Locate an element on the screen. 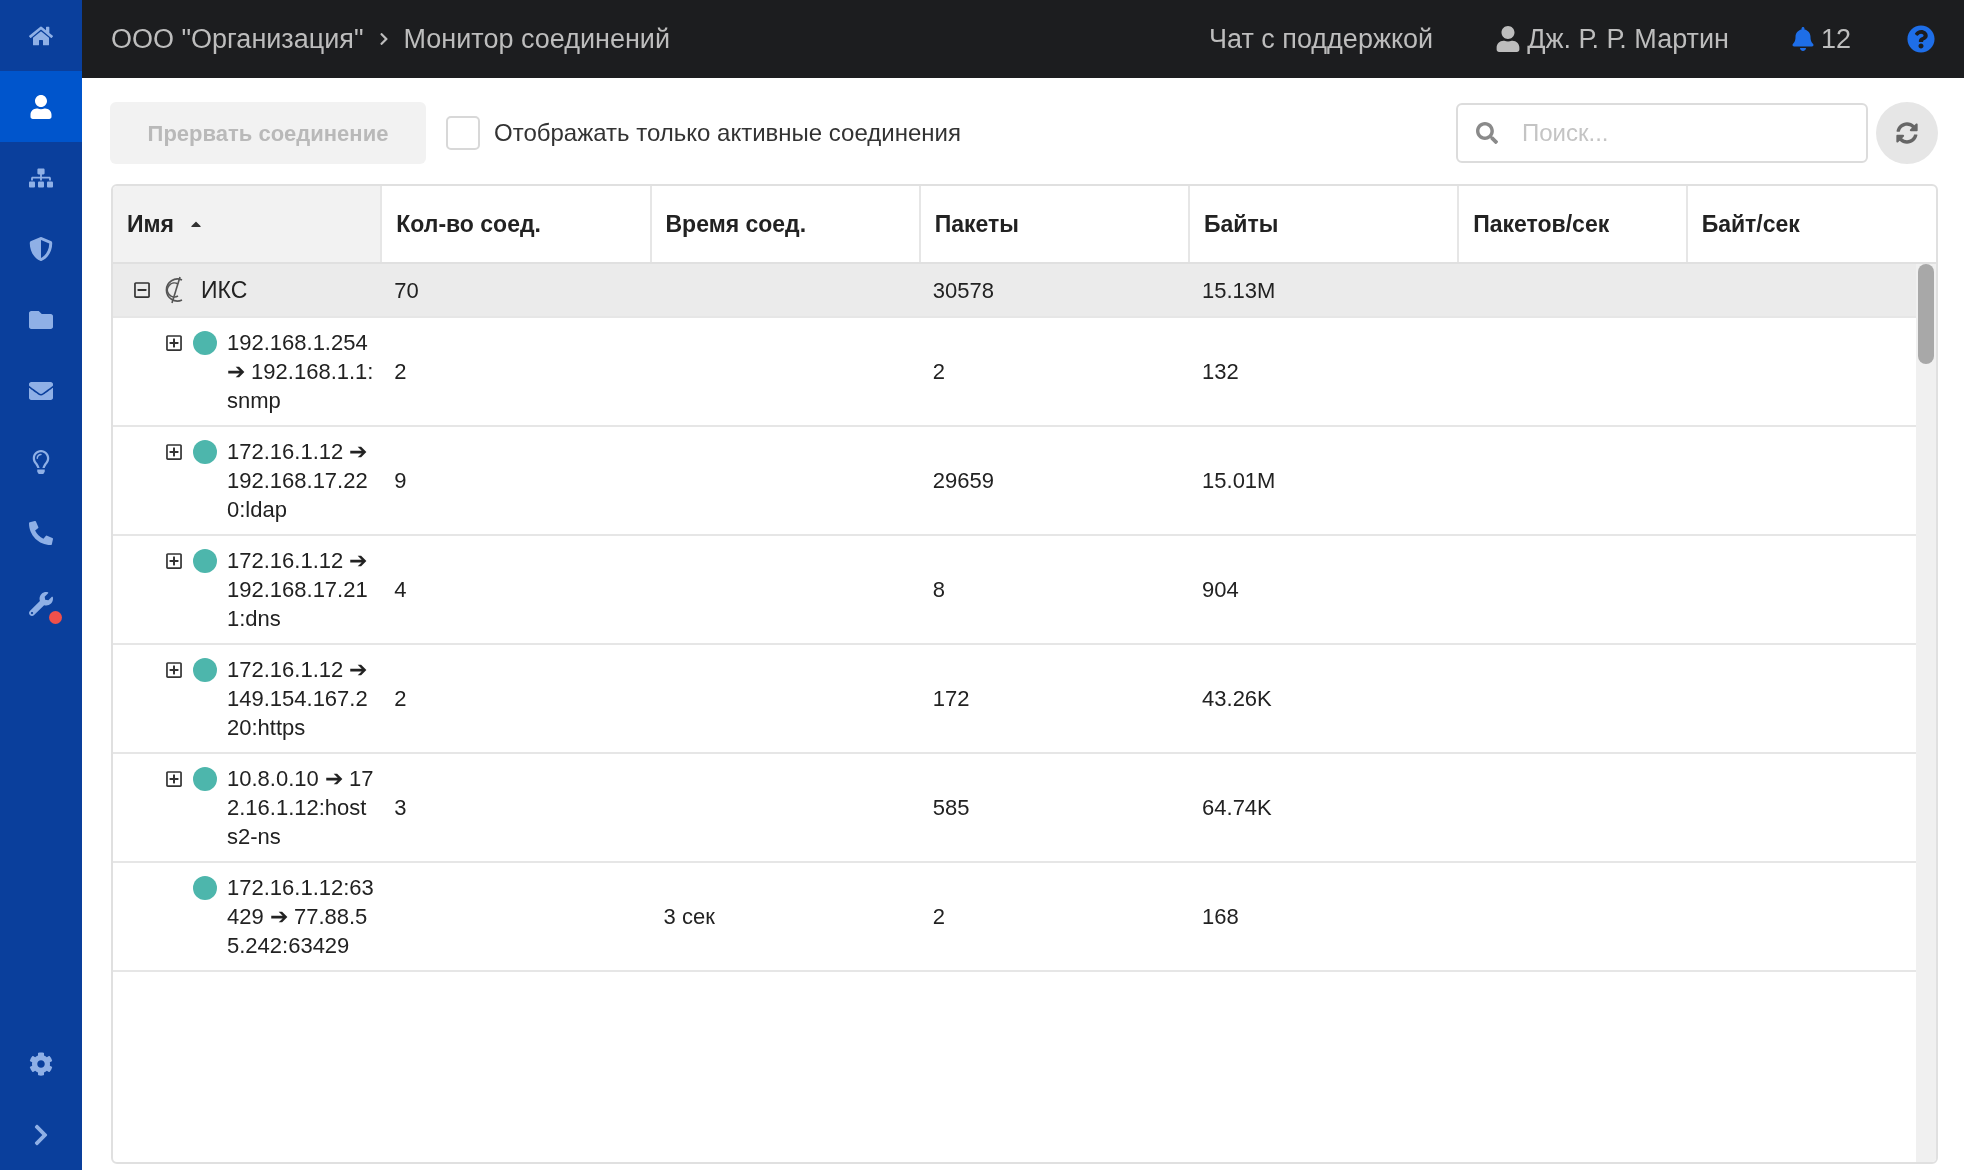 This screenshot has height=1170, width=1964. help-icon is located at coordinates (1921, 39).